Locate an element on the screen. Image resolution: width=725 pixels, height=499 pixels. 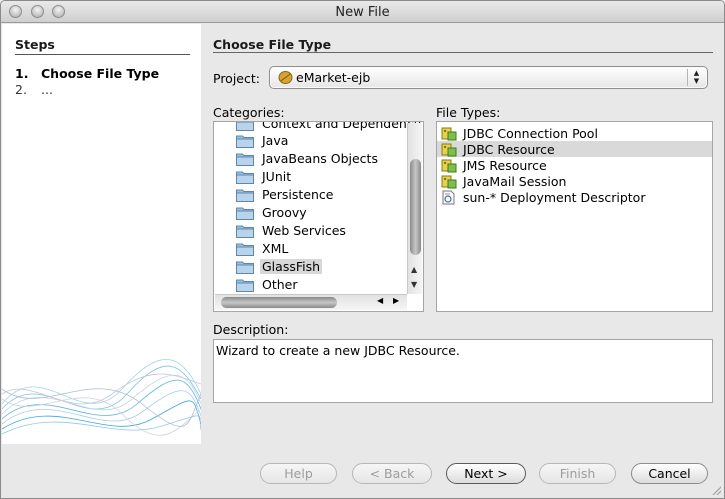
step-label: Choose File Type is located at coordinates (100, 73).